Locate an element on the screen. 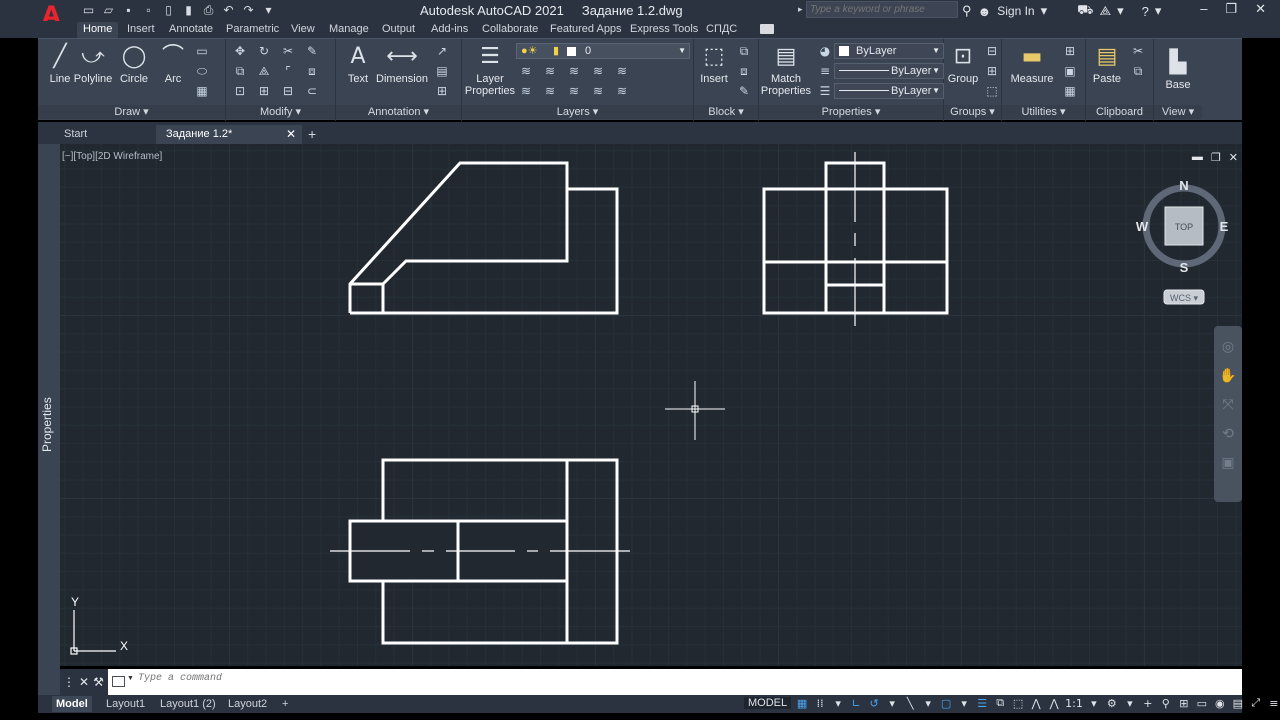 Image resolution: width=1280 pixels, height=720 pixels. ortho-icon: ∟ is located at coordinates (856, 703).